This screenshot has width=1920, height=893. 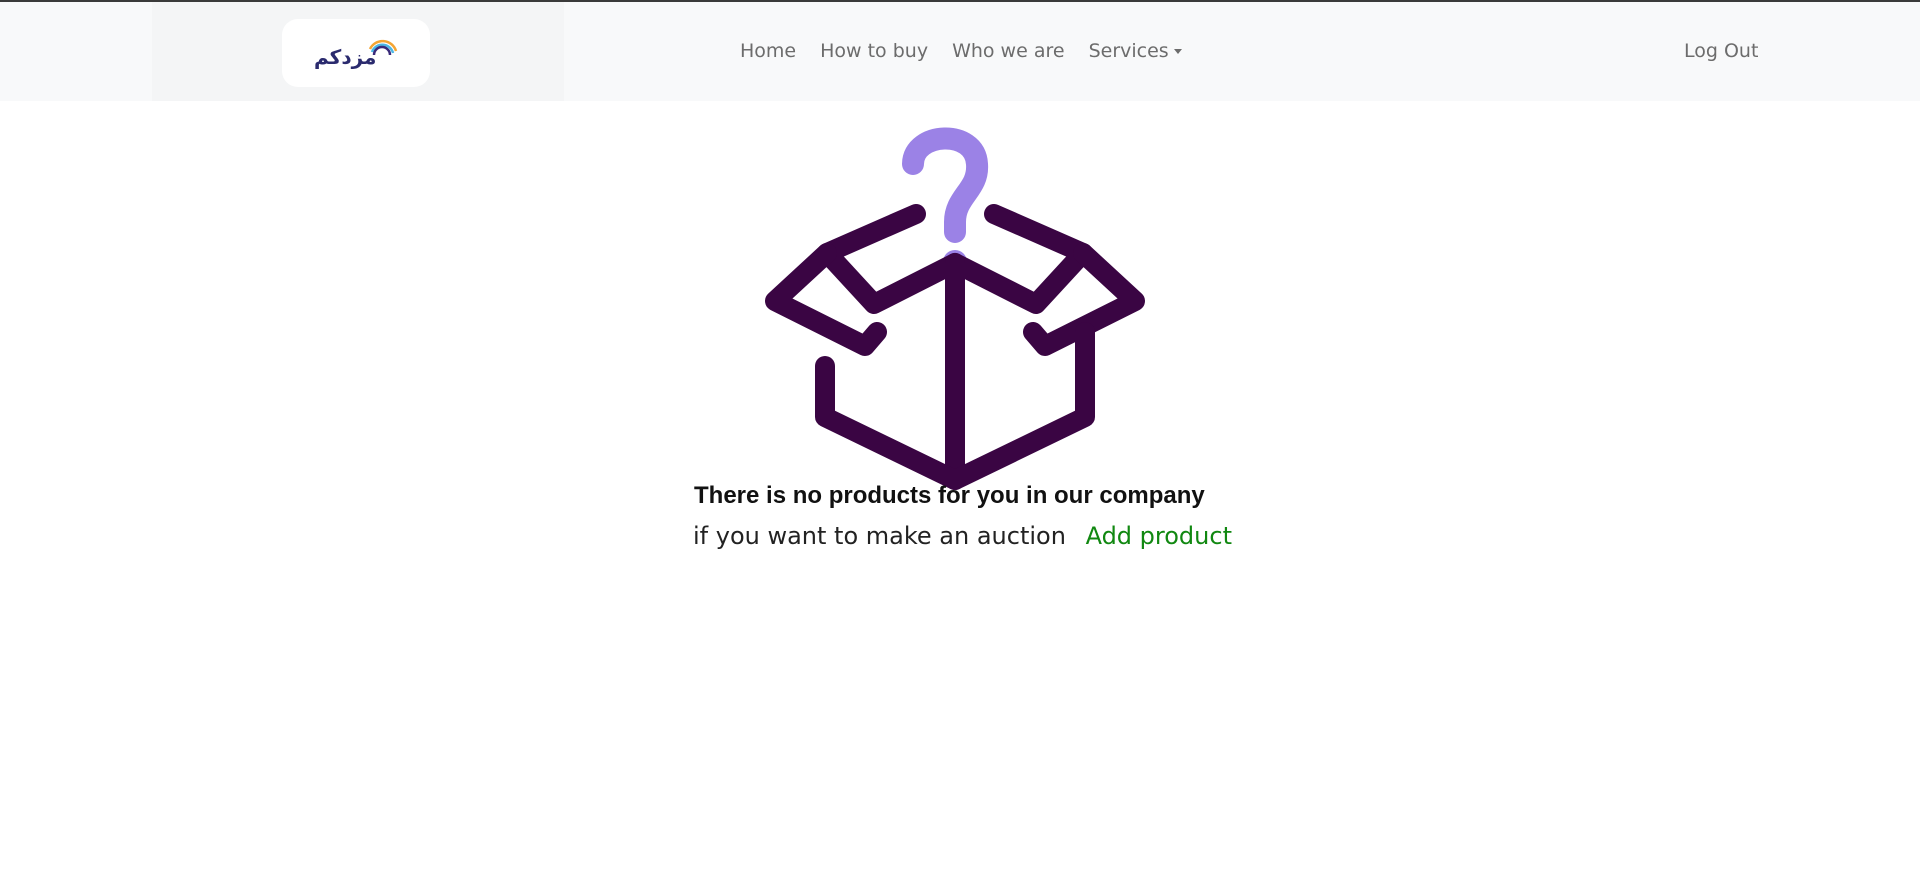 I want to click on nav-services-dropdown: Services, so click(x=1135, y=51).